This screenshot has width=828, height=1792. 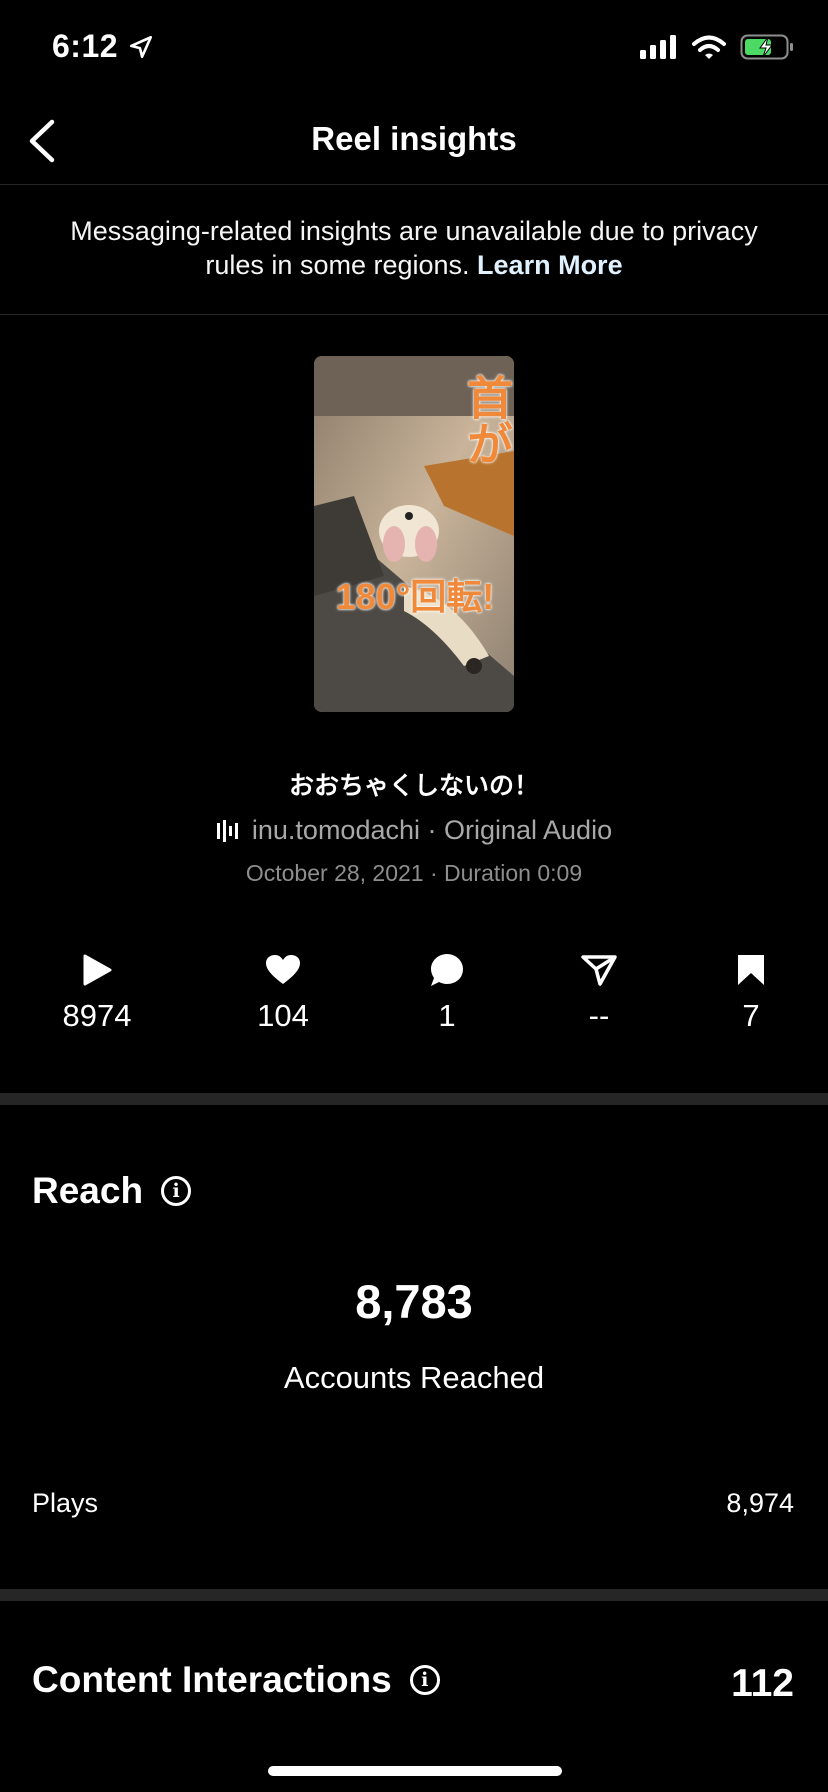 What do you see at coordinates (447, 970) in the screenshot?
I see `comment-icon` at bounding box center [447, 970].